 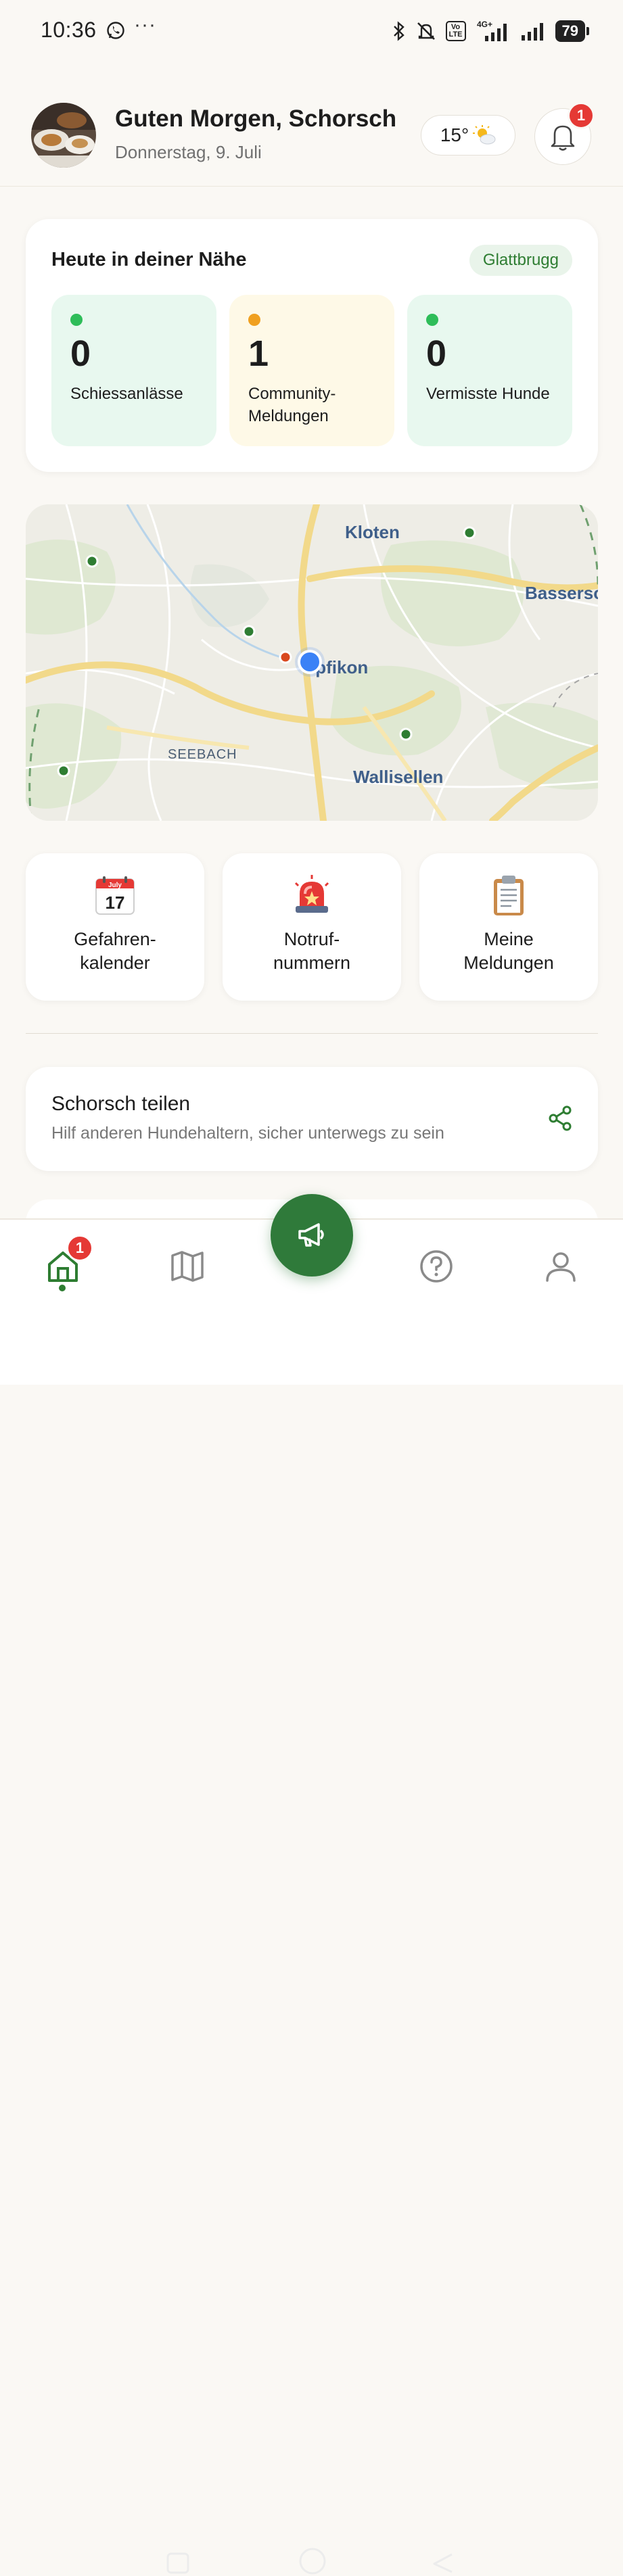 I want to click on svg-text: 4G+, so click(x=484, y=24).